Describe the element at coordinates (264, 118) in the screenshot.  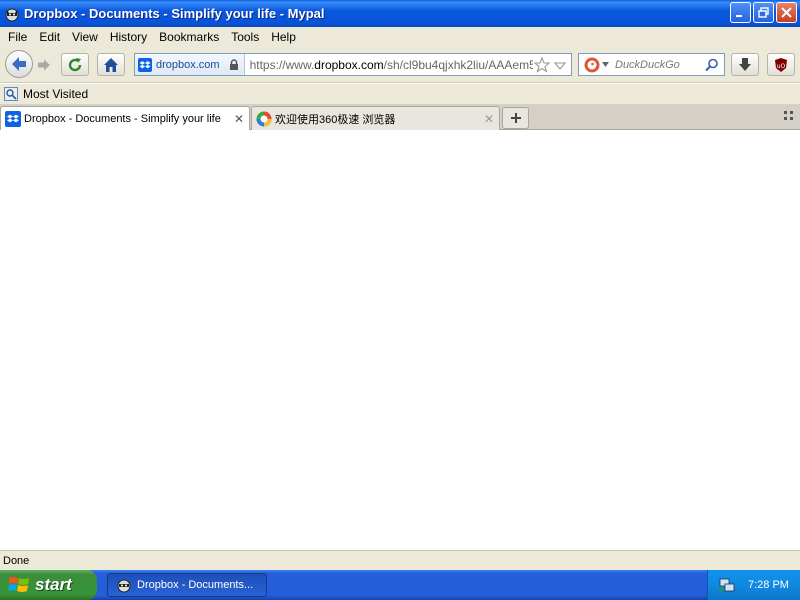
I see `360-browser-icon` at that location.